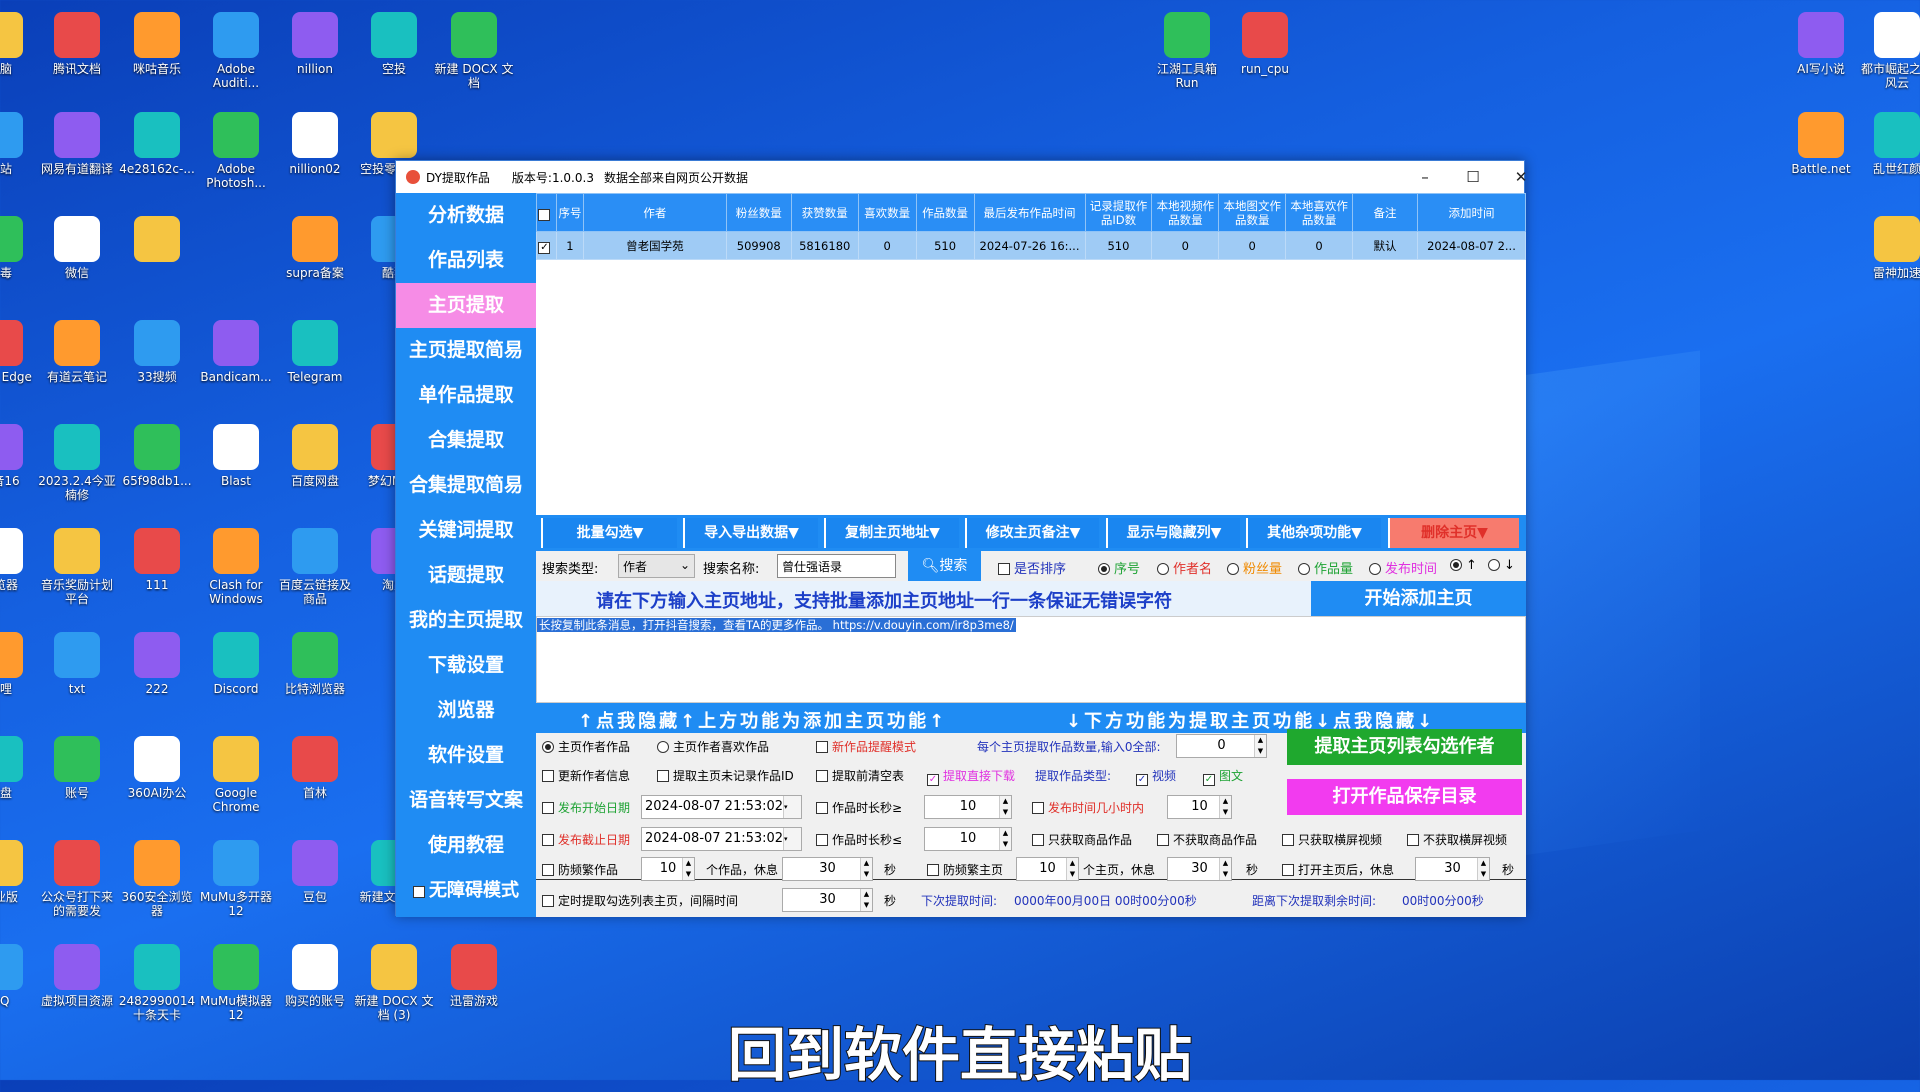 This screenshot has height=1092, width=1920. I want to click on sidebar-item: 语音转写文案, so click(466, 800).